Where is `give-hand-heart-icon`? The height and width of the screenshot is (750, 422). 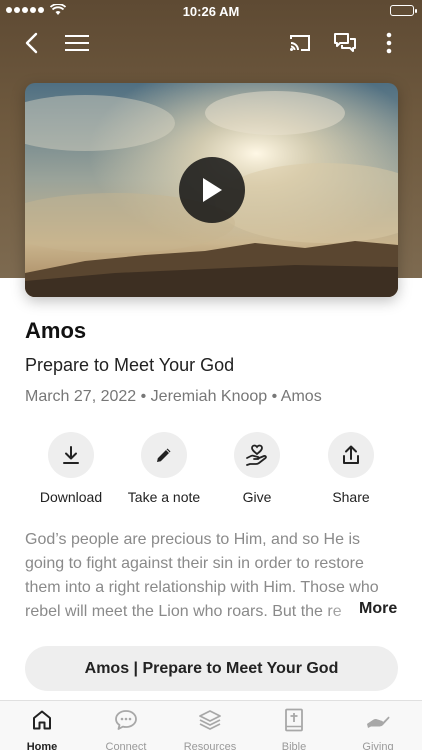 give-hand-heart-icon is located at coordinates (256, 455).